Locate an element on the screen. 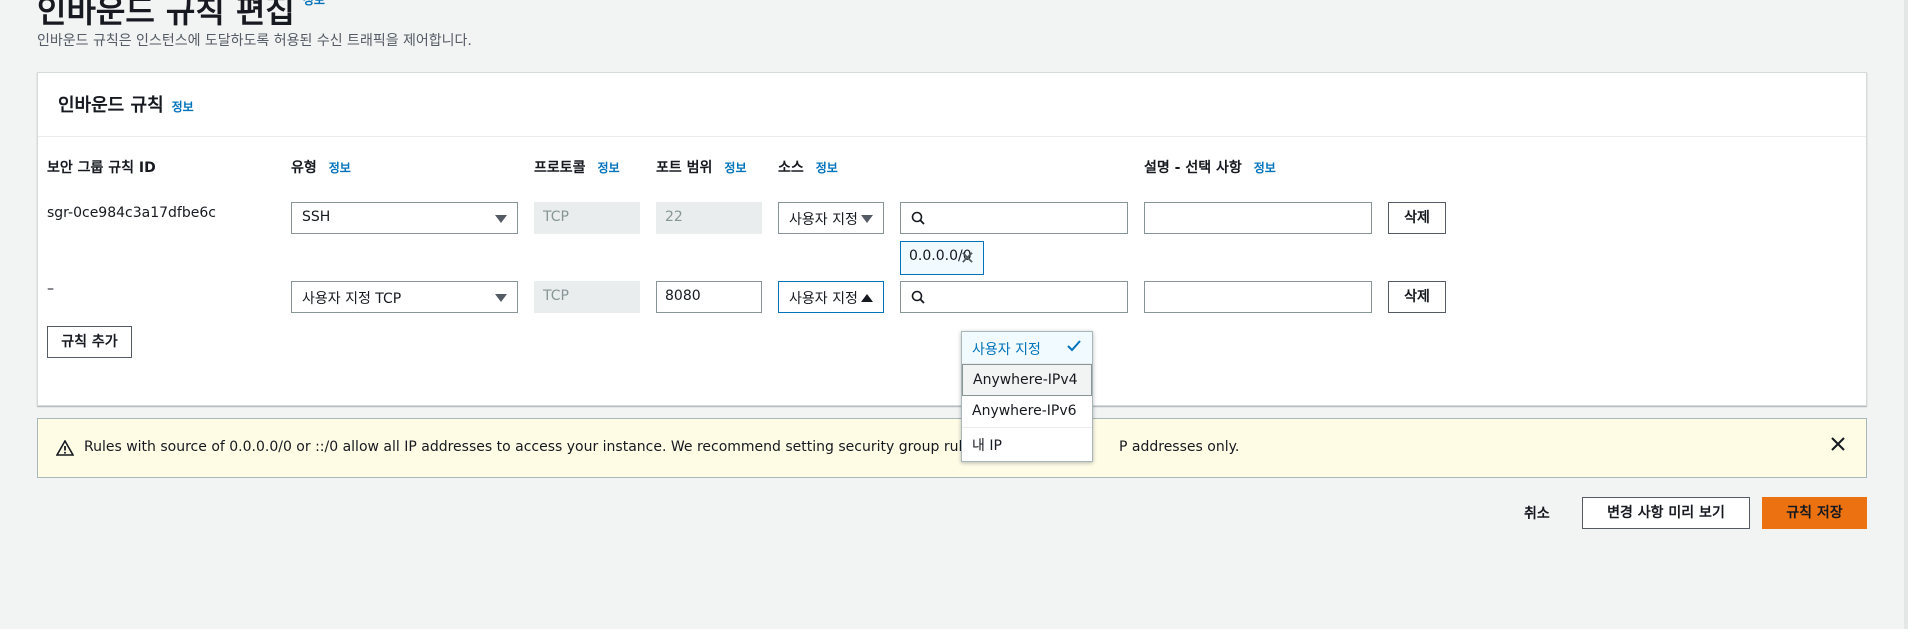  port-info-link: 정보 is located at coordinates (735, 168).